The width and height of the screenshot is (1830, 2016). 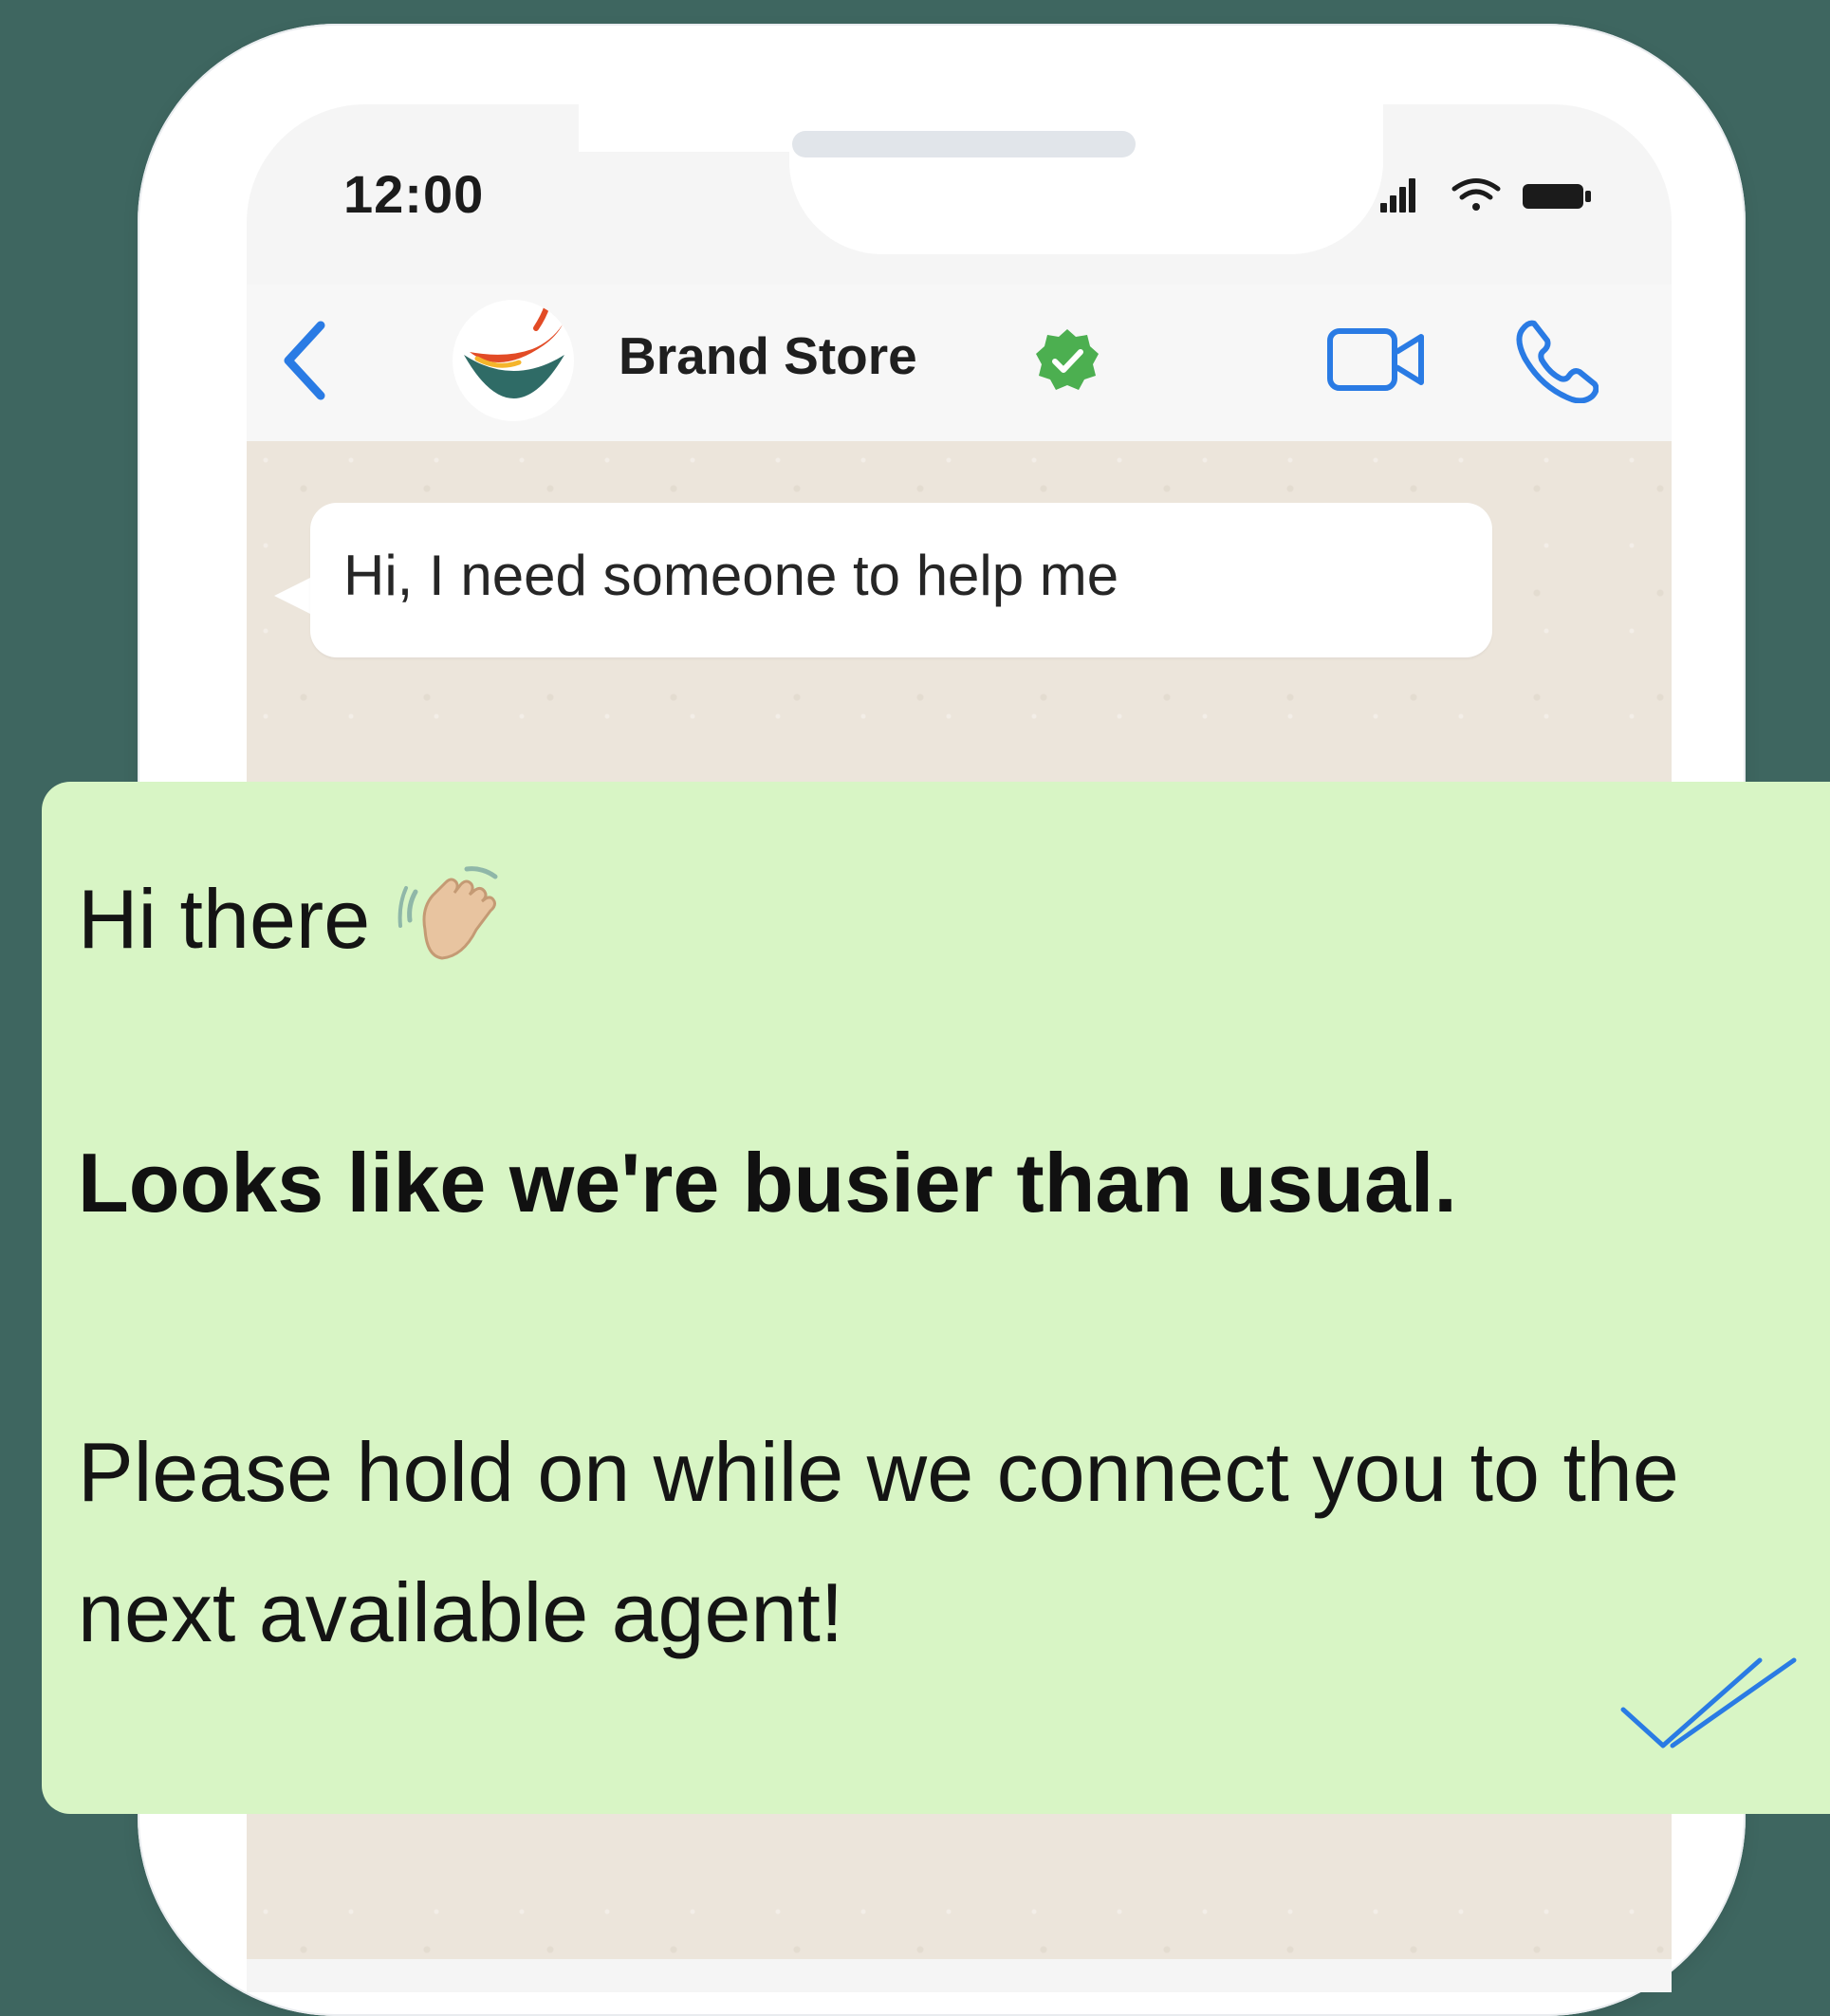 What do you see at coordinates (1476, 194) in the screenshot?
I see `wifi-icon` at bounding box center [1476, 194].